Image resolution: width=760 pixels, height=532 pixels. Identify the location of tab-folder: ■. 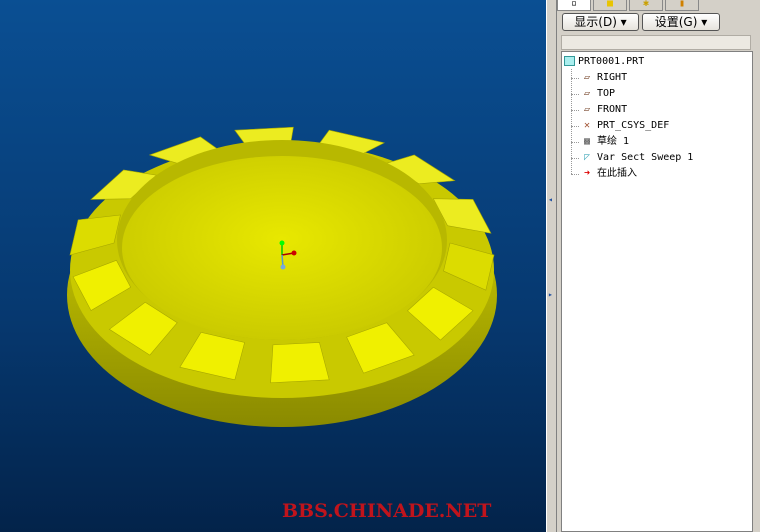
(610, 5).